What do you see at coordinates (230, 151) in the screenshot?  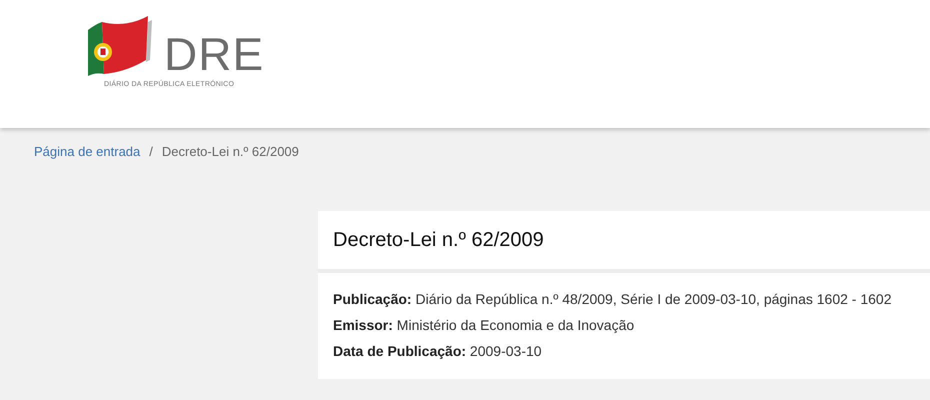 I see `breadcrumb-current: Decreto-Lei n.º 62/2009` at bounding box center [230, 151].